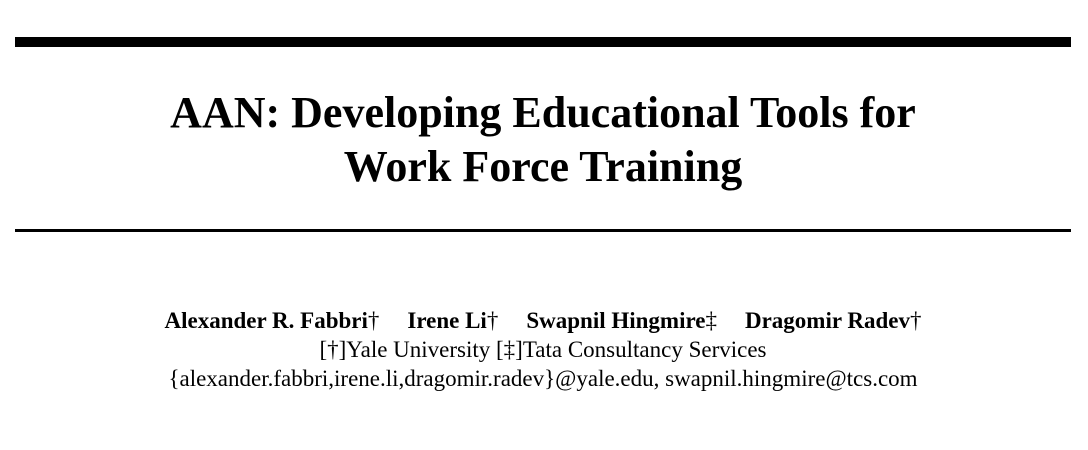 The width and height of the screenshot is (1088, 450). Describe the element at coordinates (711, 320) in the screenshot. I see `affiliation-mark: ‡` at that location.